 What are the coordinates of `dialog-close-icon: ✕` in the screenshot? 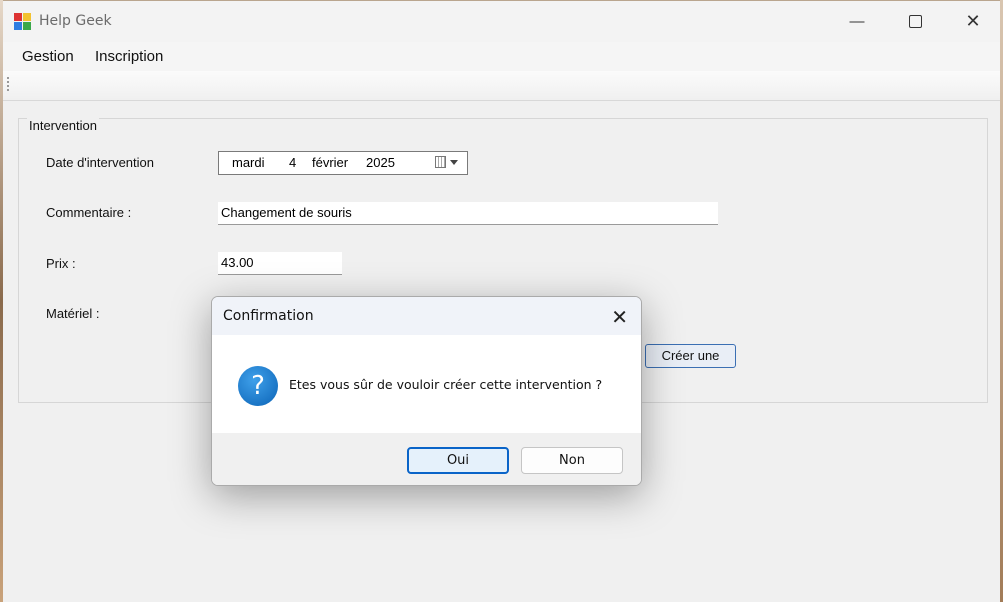 It's located at (619, 317).